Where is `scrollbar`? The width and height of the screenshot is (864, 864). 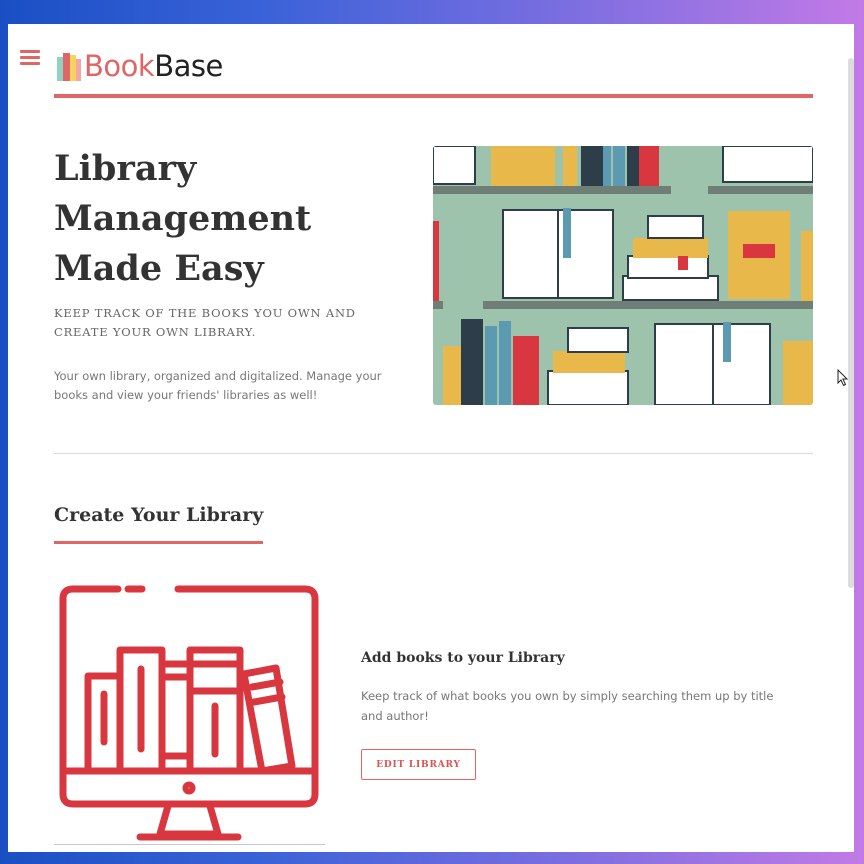 scrollbar is located at coordinates (851, 323).